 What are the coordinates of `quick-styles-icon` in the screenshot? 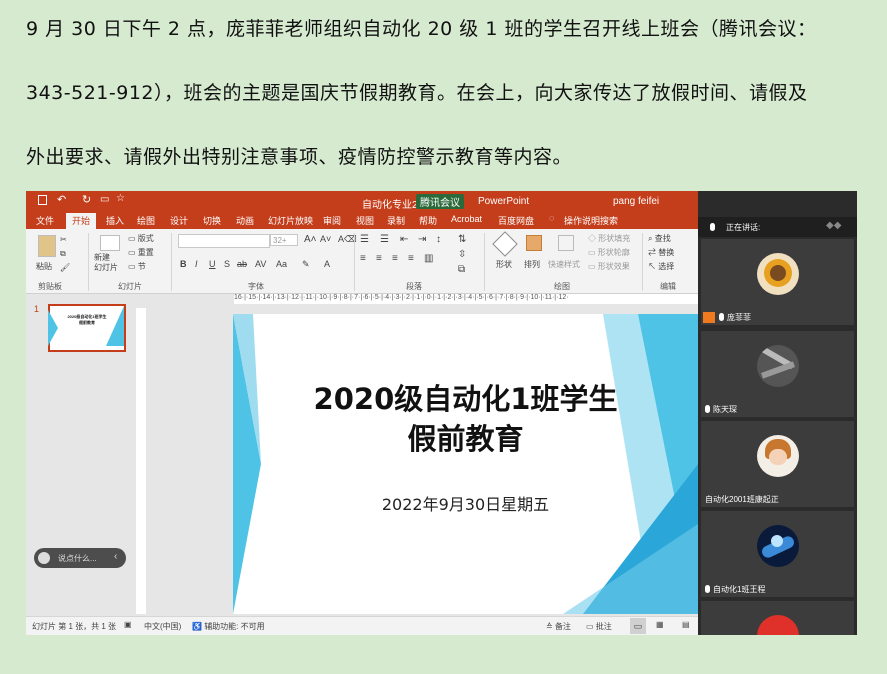 It's located at (566, 243).